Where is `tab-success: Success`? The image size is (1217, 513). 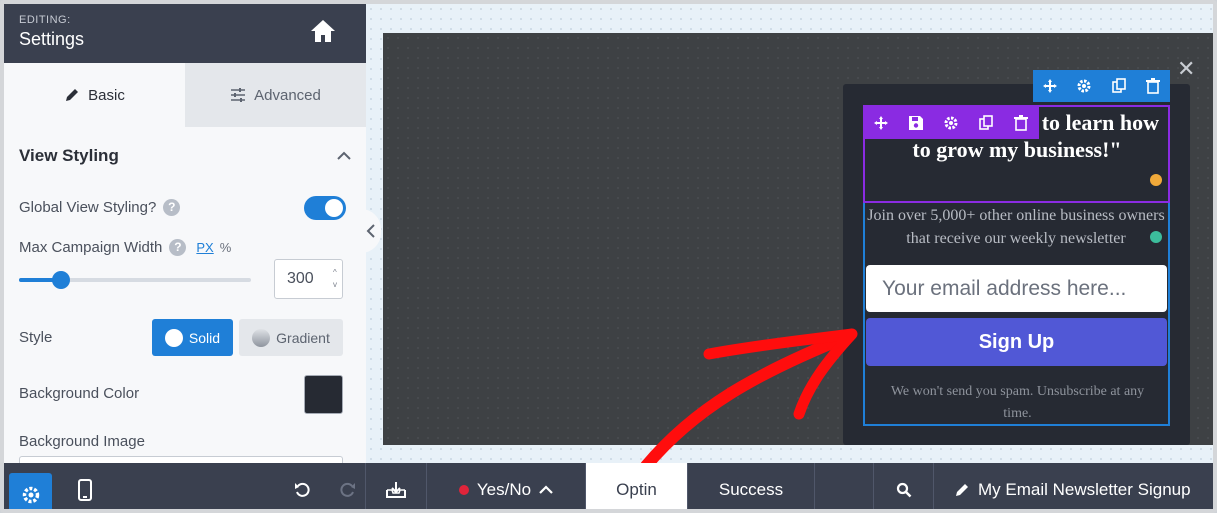 tab-success: Success is located at coordinates (751, 486).